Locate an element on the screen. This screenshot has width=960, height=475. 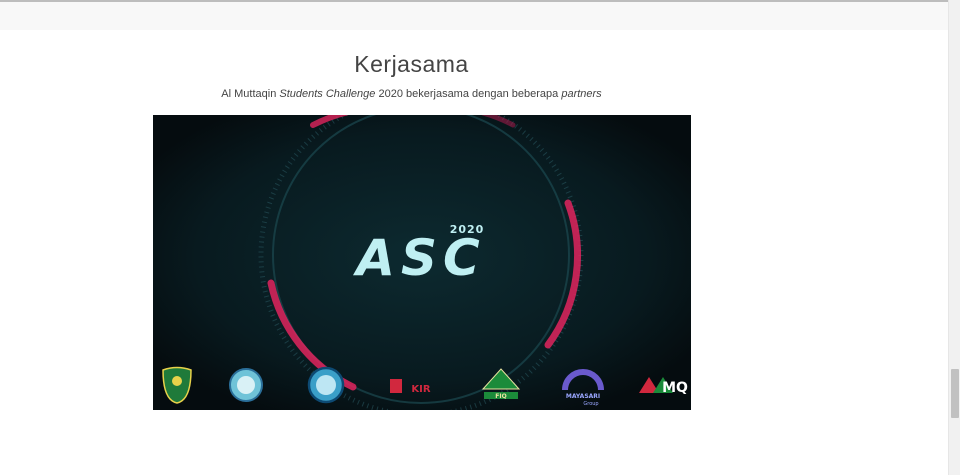
vertical-scrollbar is located at coordinates (954, 237).